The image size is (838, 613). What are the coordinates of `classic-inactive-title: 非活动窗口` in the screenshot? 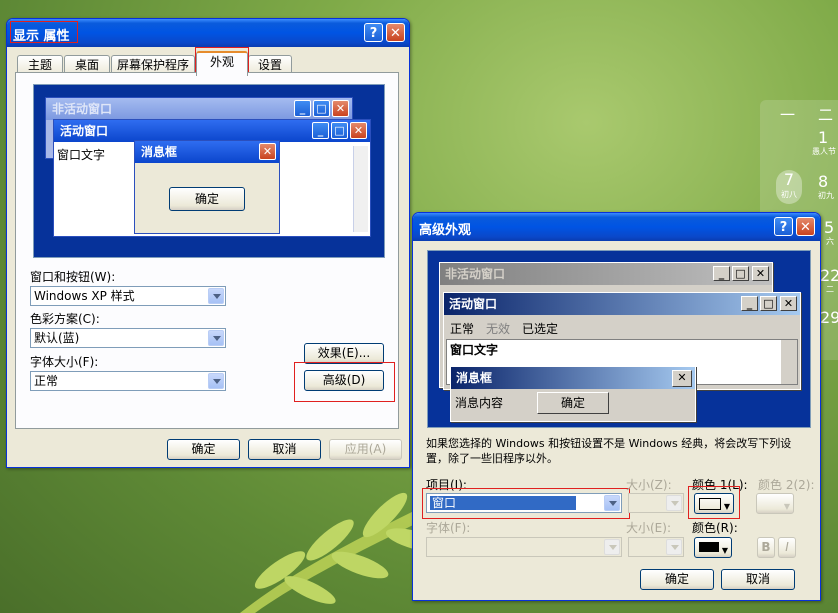 It's located at (475, 274).